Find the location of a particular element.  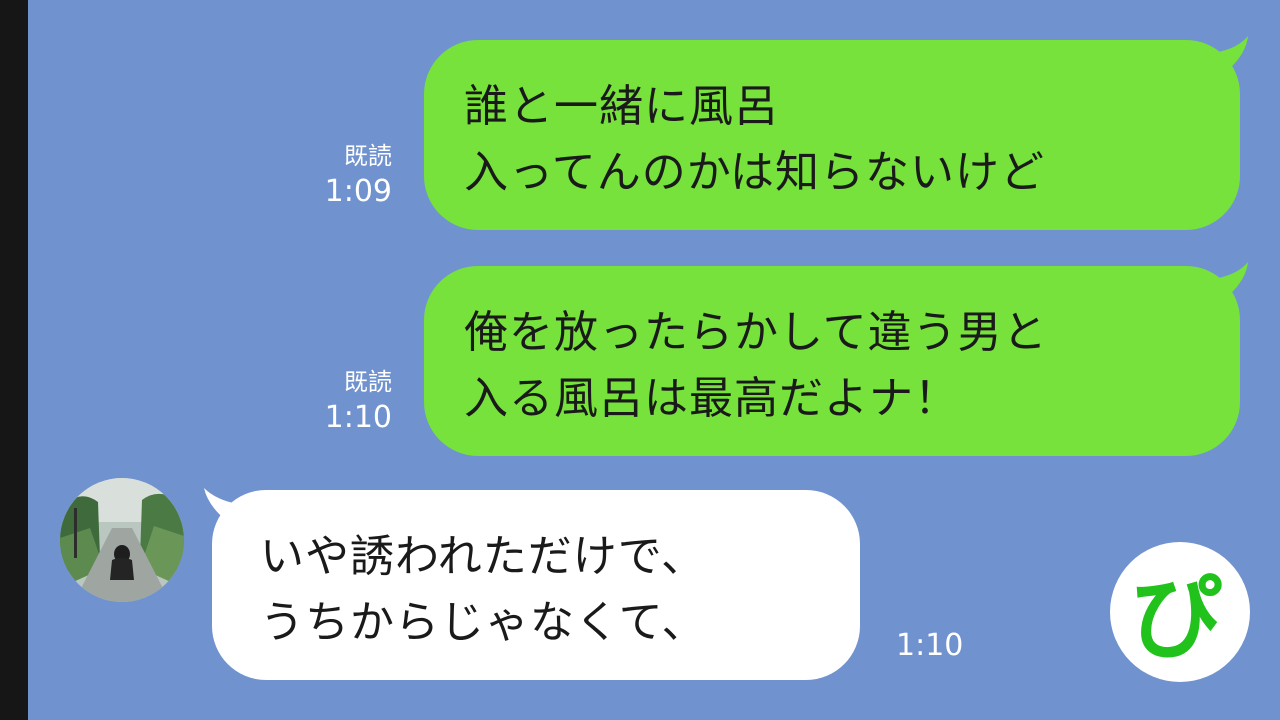

channel-logo: ぴ is located at coordinates (1180, 612).